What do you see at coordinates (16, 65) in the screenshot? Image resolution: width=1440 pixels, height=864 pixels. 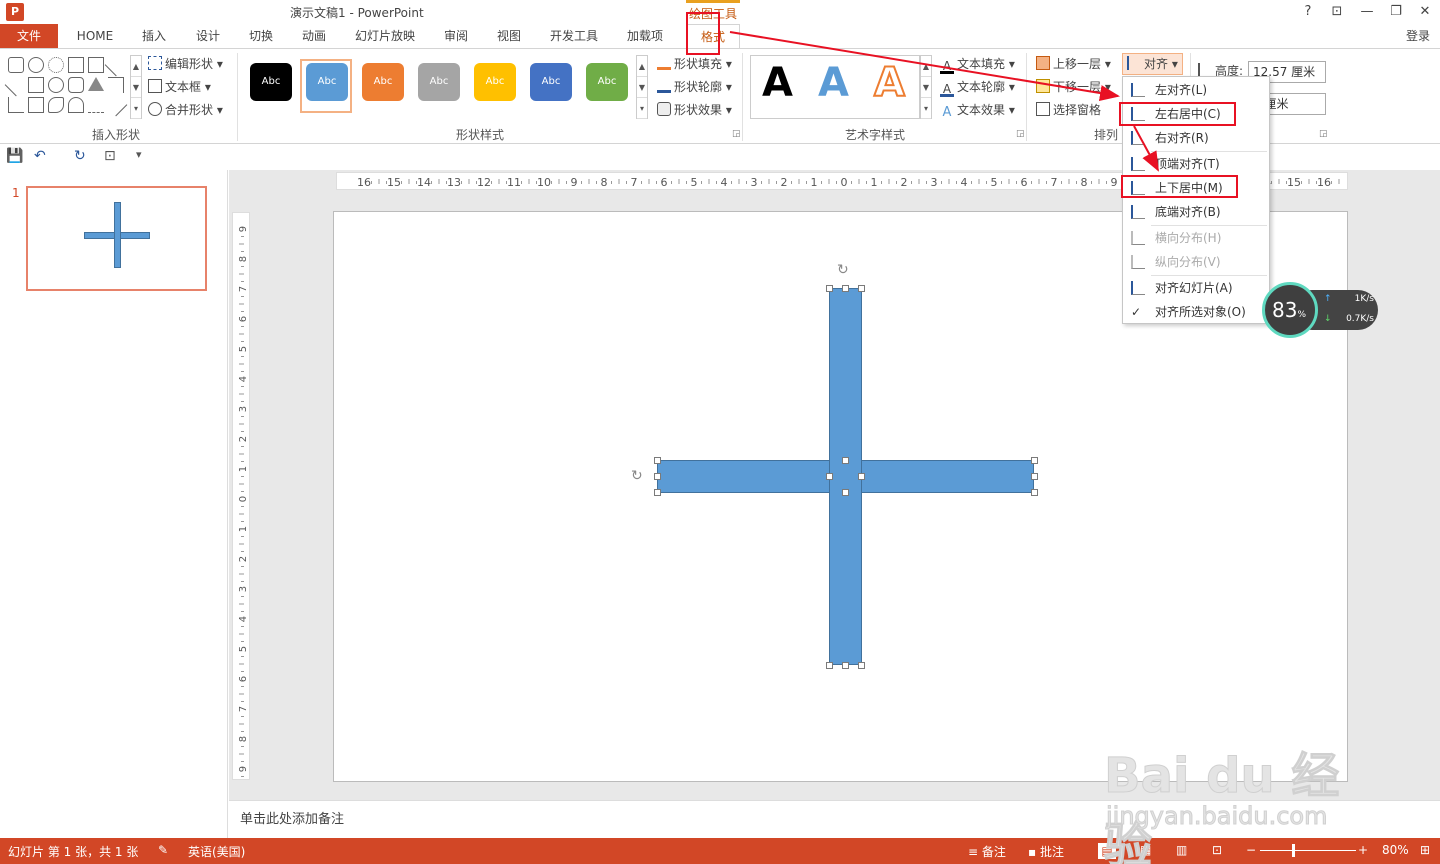 I see `shape-rectangle-icon` at bounding box center [16, 65].